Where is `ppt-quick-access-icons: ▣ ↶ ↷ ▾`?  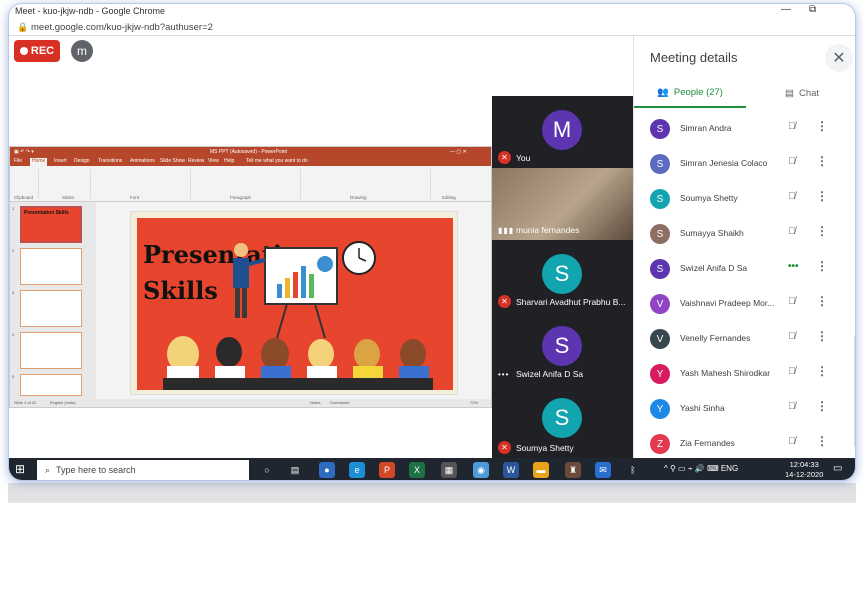
ppt-quick-access-icons: ▣ ↶ ↷ ▾ is located at coordinates (24, 152).